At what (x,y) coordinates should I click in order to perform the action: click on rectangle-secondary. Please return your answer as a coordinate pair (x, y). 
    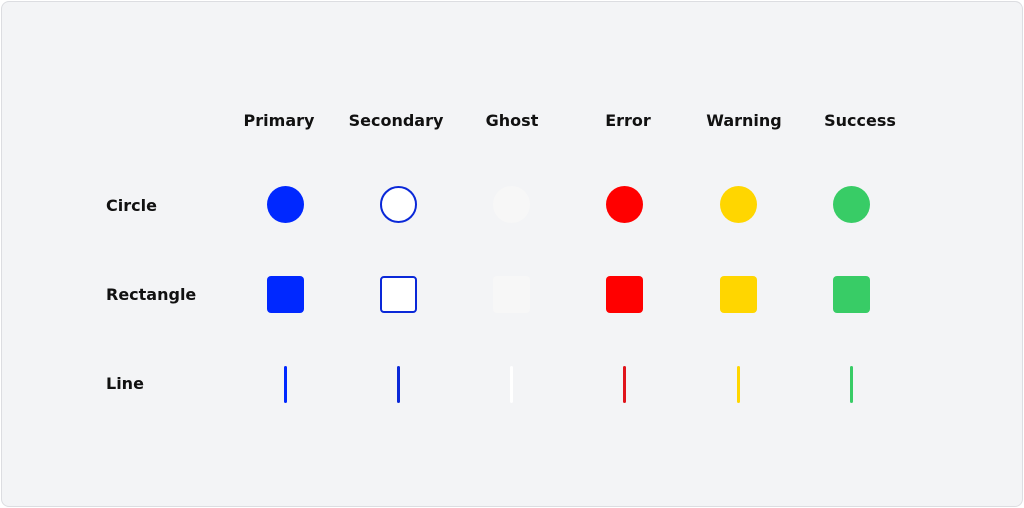
    Looking at the image, I should click on (398, 294).